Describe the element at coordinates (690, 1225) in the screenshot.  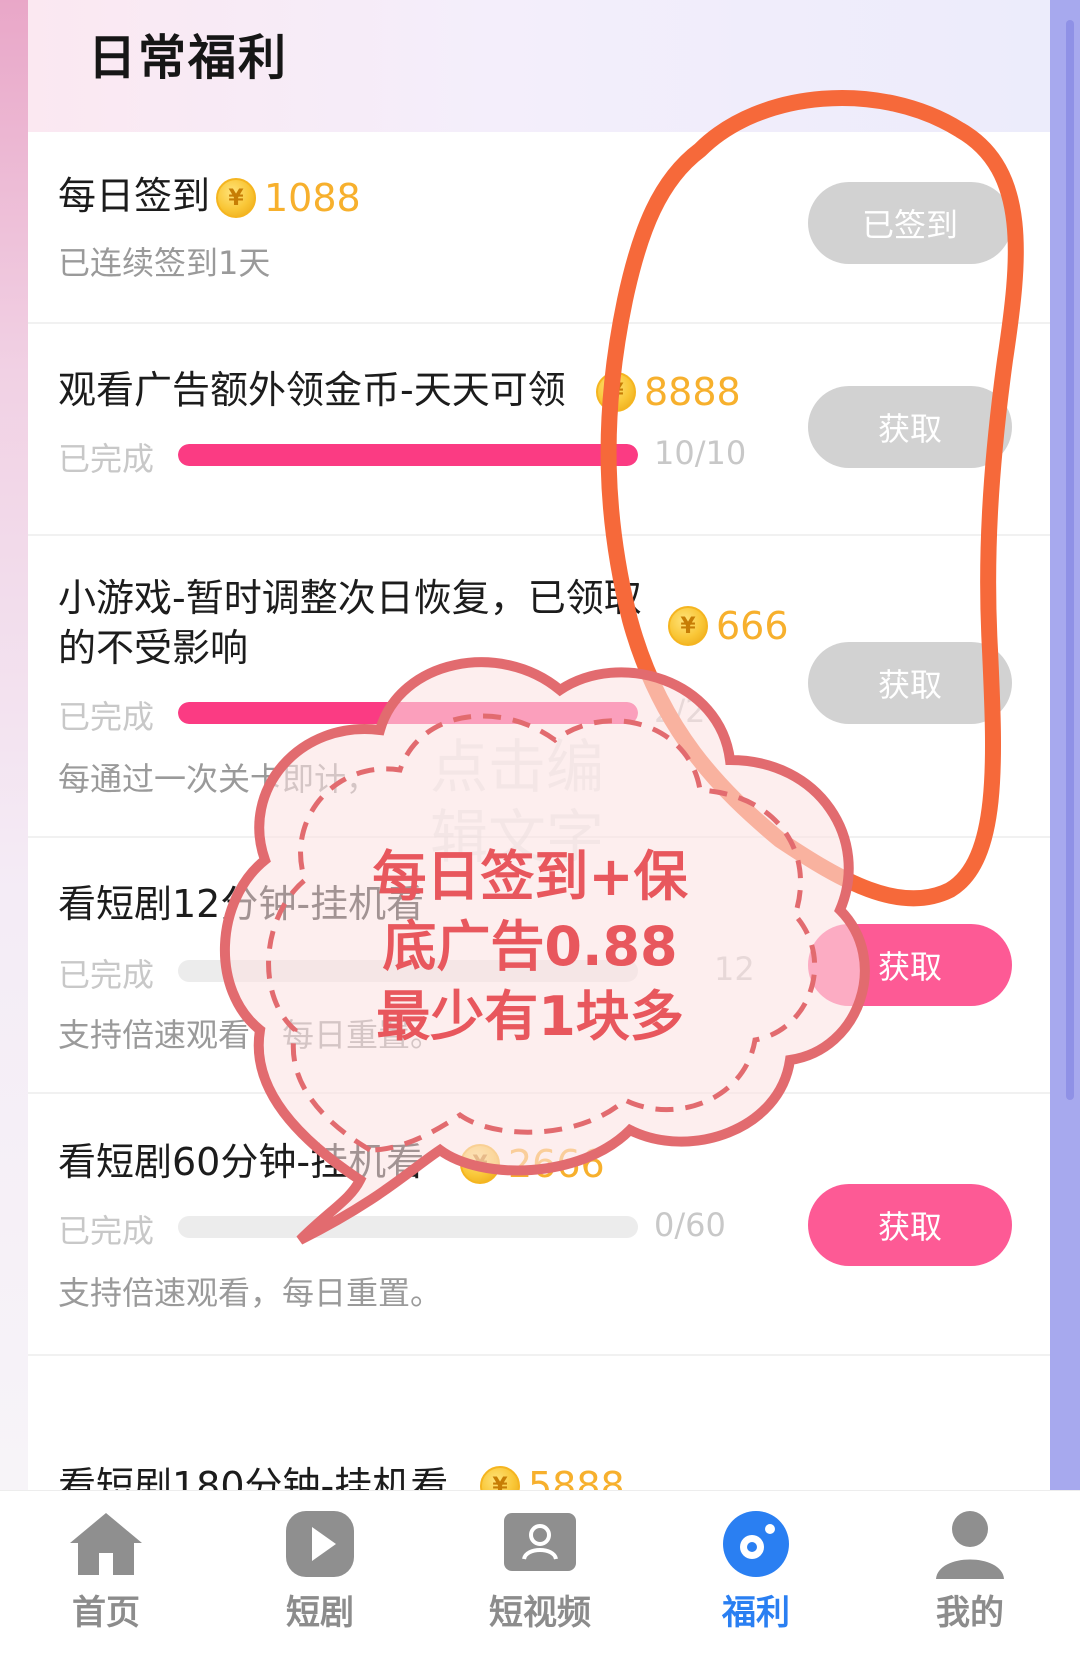
I see `progress-count: 0/60` at that location.